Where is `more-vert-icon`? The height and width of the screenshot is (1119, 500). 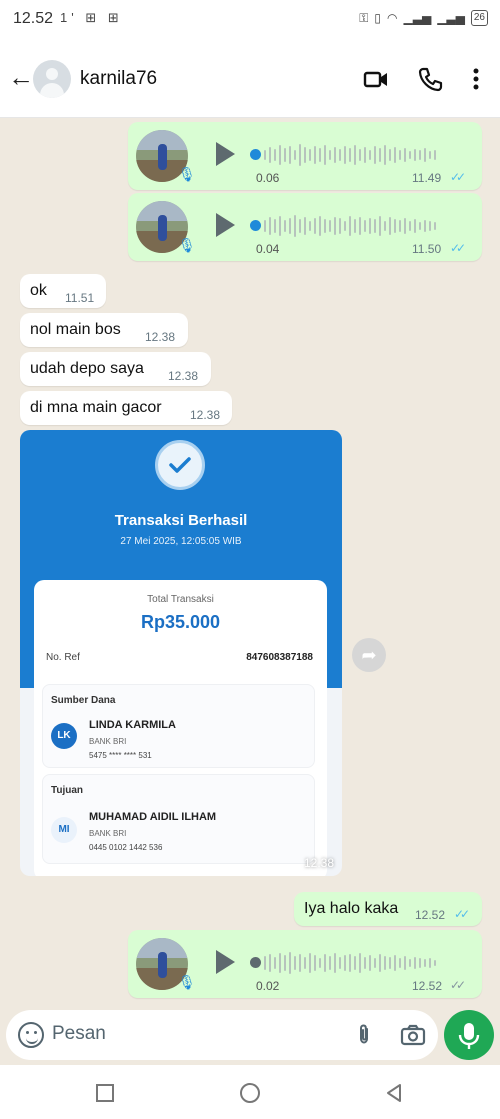 more-vert-icon is located at coordinates (476, 79).